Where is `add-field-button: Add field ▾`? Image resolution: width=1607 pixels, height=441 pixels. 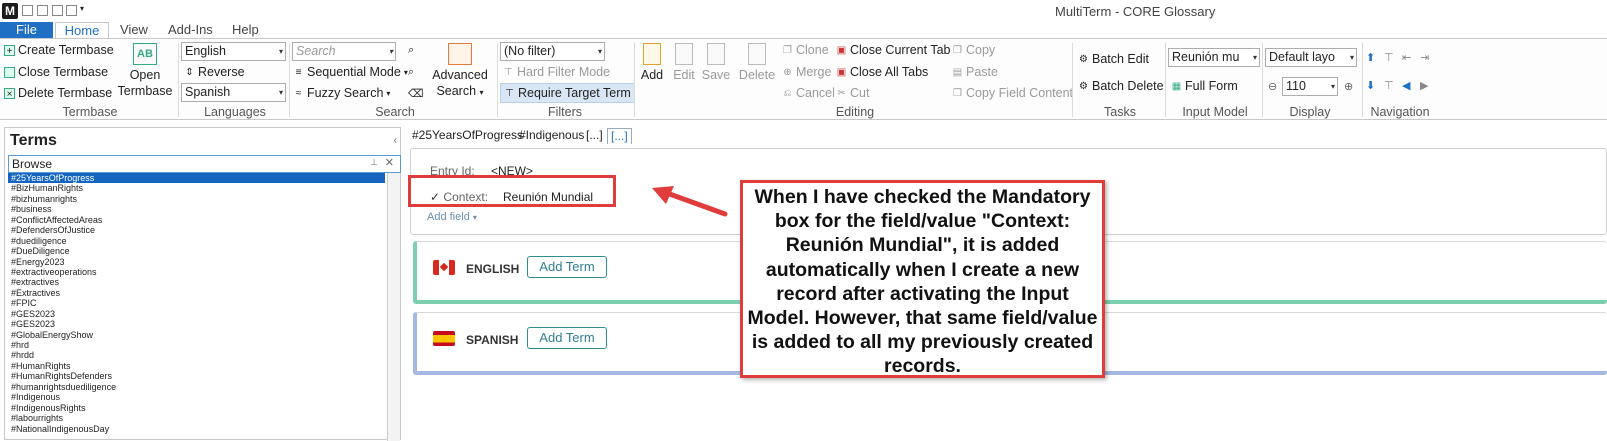 add-field-button: Add field ▾ is located at coordinates (452, 217).